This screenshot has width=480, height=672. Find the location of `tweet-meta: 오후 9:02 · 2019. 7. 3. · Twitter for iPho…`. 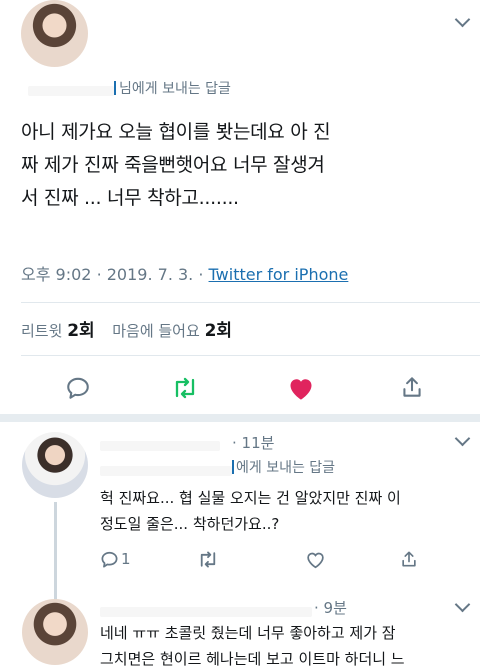

tweet-meta: 오후 9:02 · 2019. 7. 3. · Twitter for iPho… is located at coordinates (184, 273).